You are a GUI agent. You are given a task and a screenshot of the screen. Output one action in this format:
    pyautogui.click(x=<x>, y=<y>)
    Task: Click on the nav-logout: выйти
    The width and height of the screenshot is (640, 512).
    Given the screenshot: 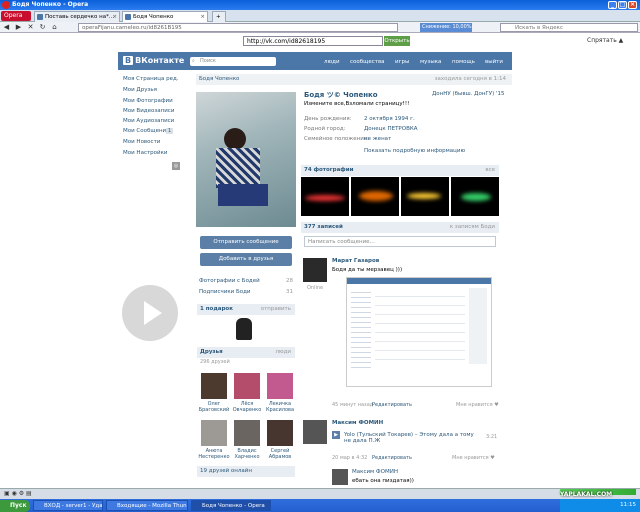 What is the action you would take?
    pyautogui.click(x=494, y=62)
    